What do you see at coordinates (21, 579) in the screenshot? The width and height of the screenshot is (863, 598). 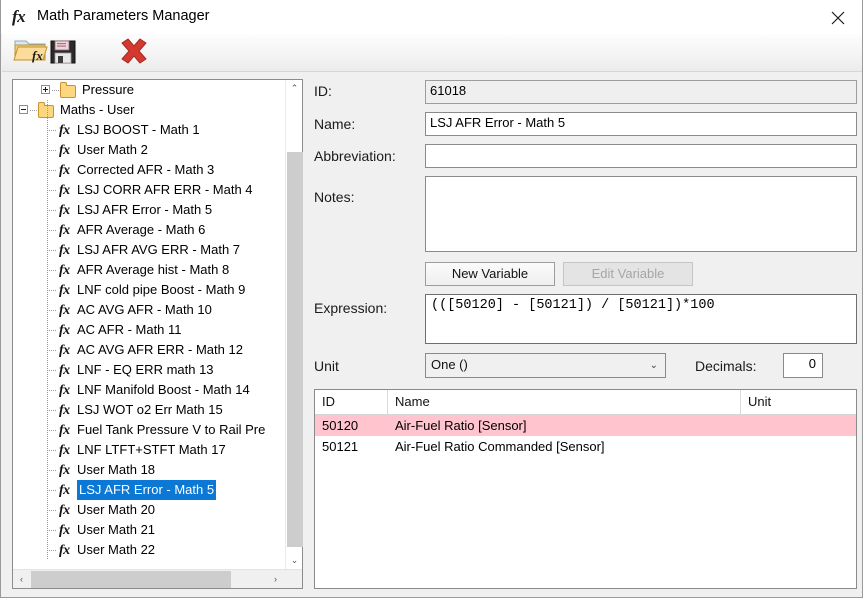 I see `scroll-left-arrow: ‹` at bounding box center [21, 579].